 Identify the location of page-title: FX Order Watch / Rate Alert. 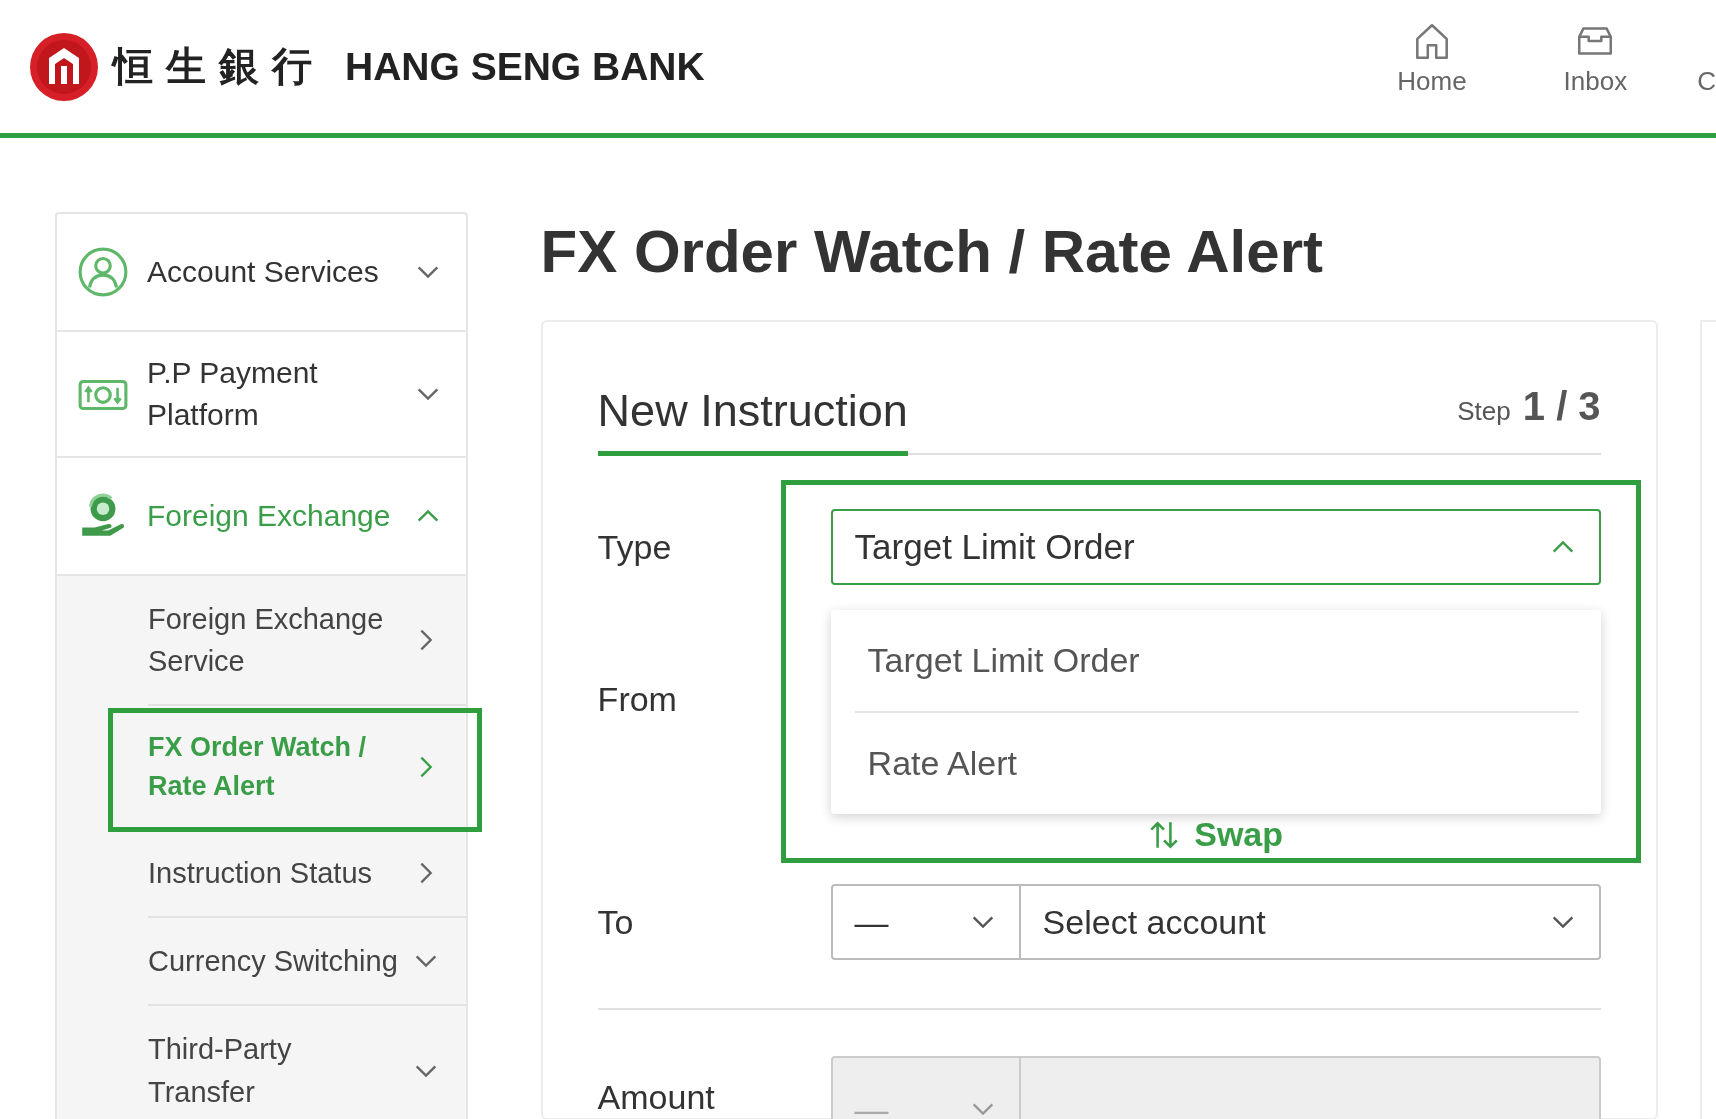
(932, 252).